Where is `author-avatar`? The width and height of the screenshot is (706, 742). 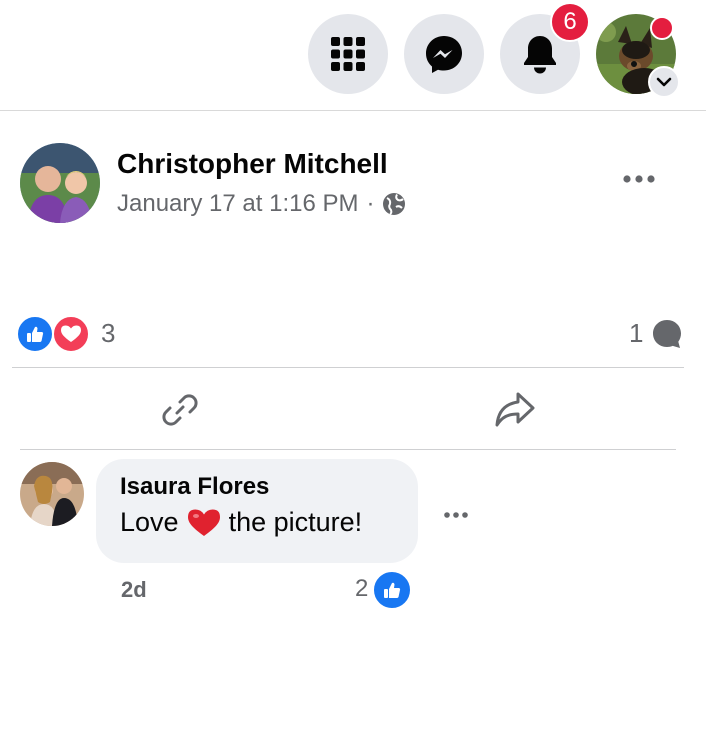 author-avatar is located at coordinates (60, 183).